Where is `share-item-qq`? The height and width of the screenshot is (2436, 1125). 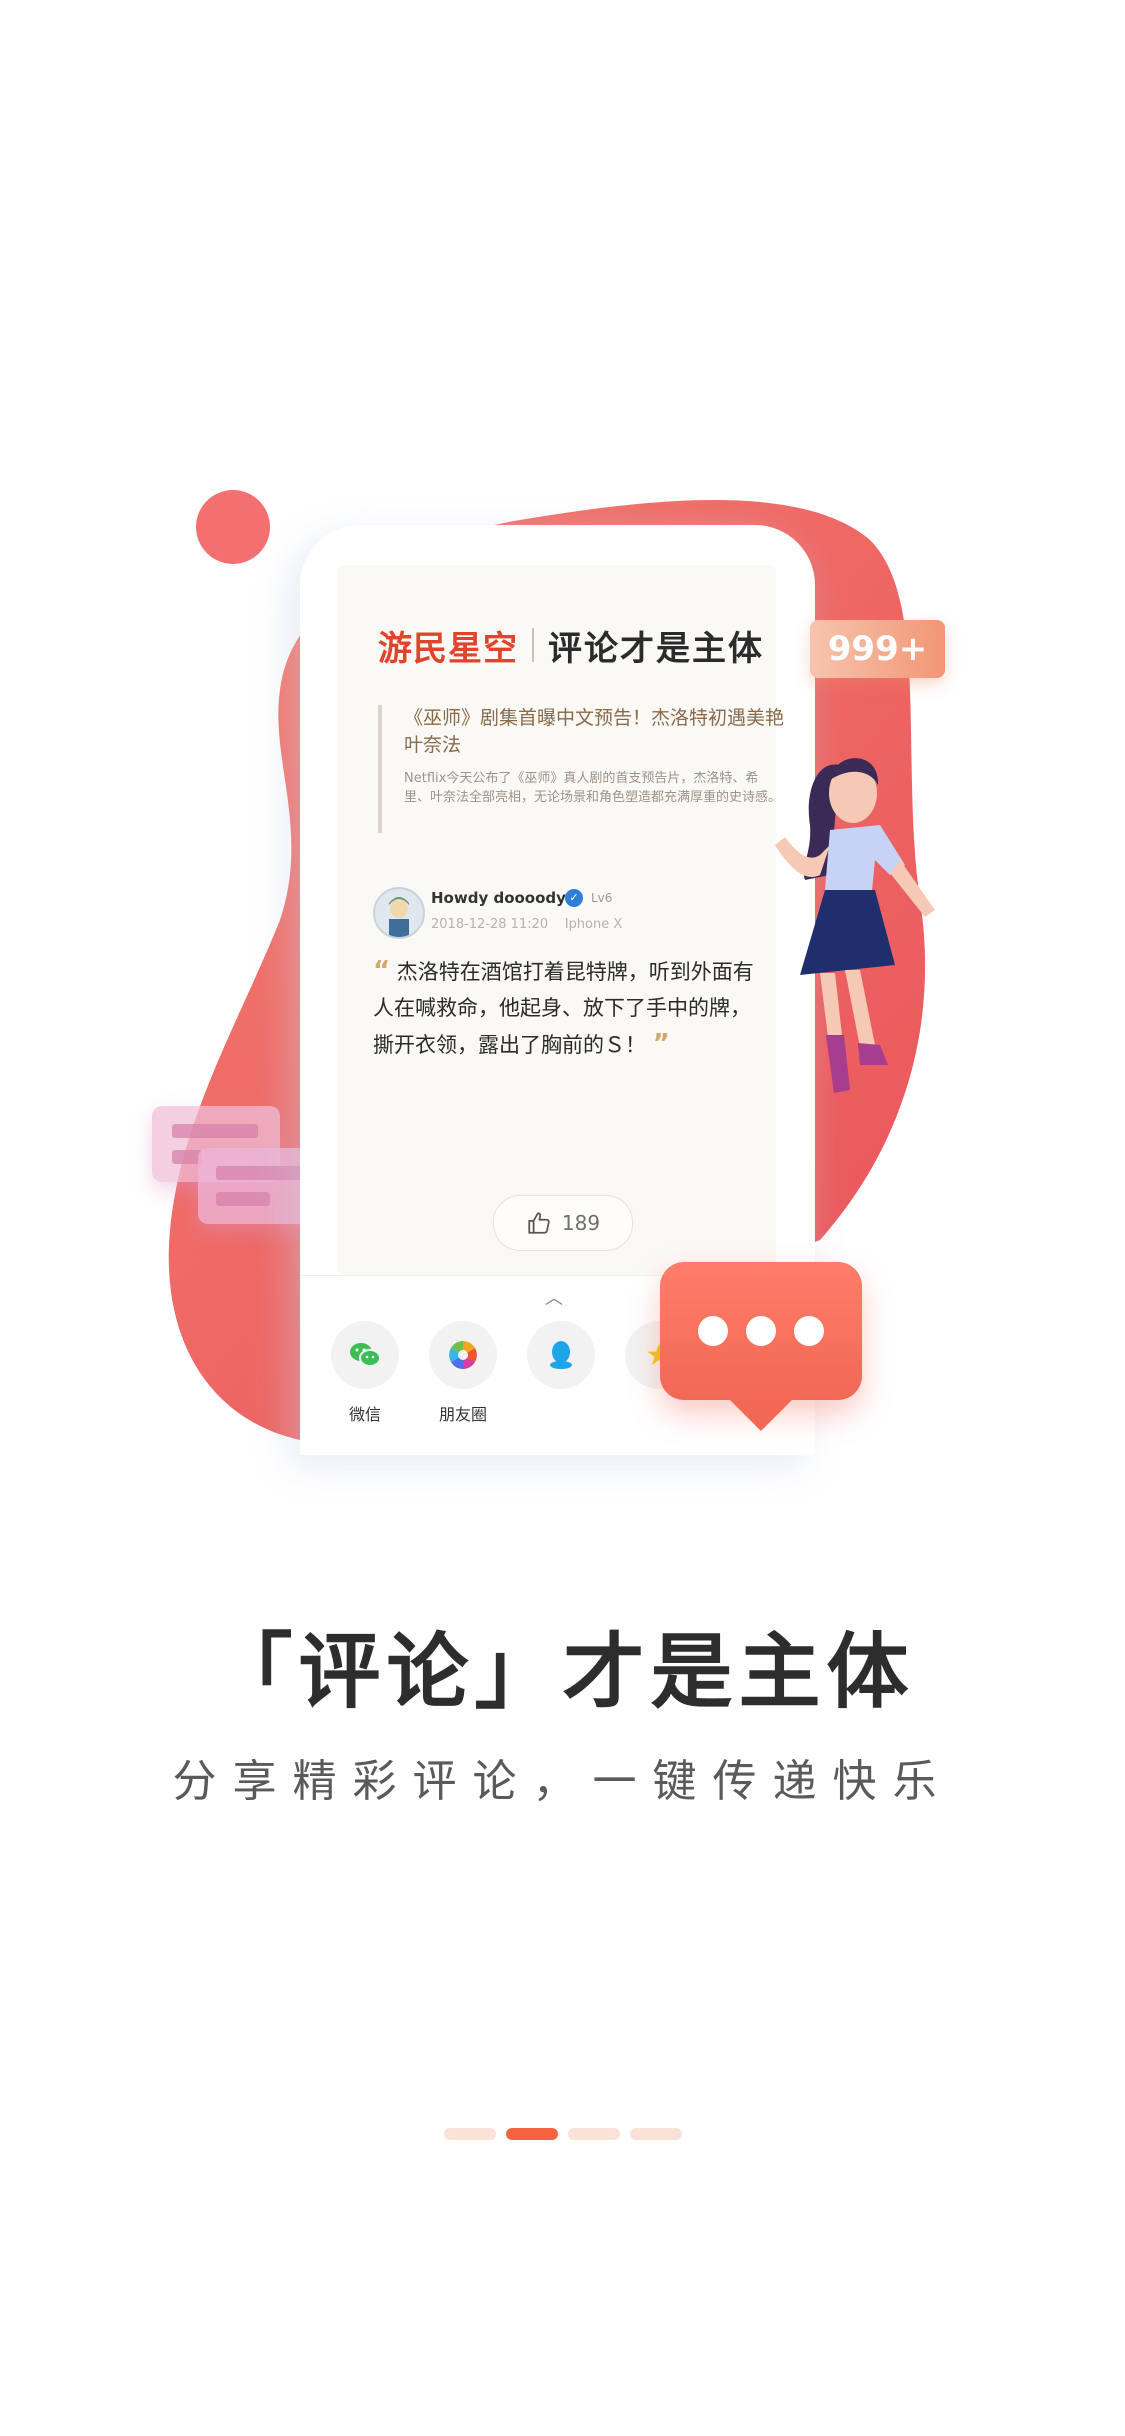
share-item-qq is located at coordinates (561, 1361).